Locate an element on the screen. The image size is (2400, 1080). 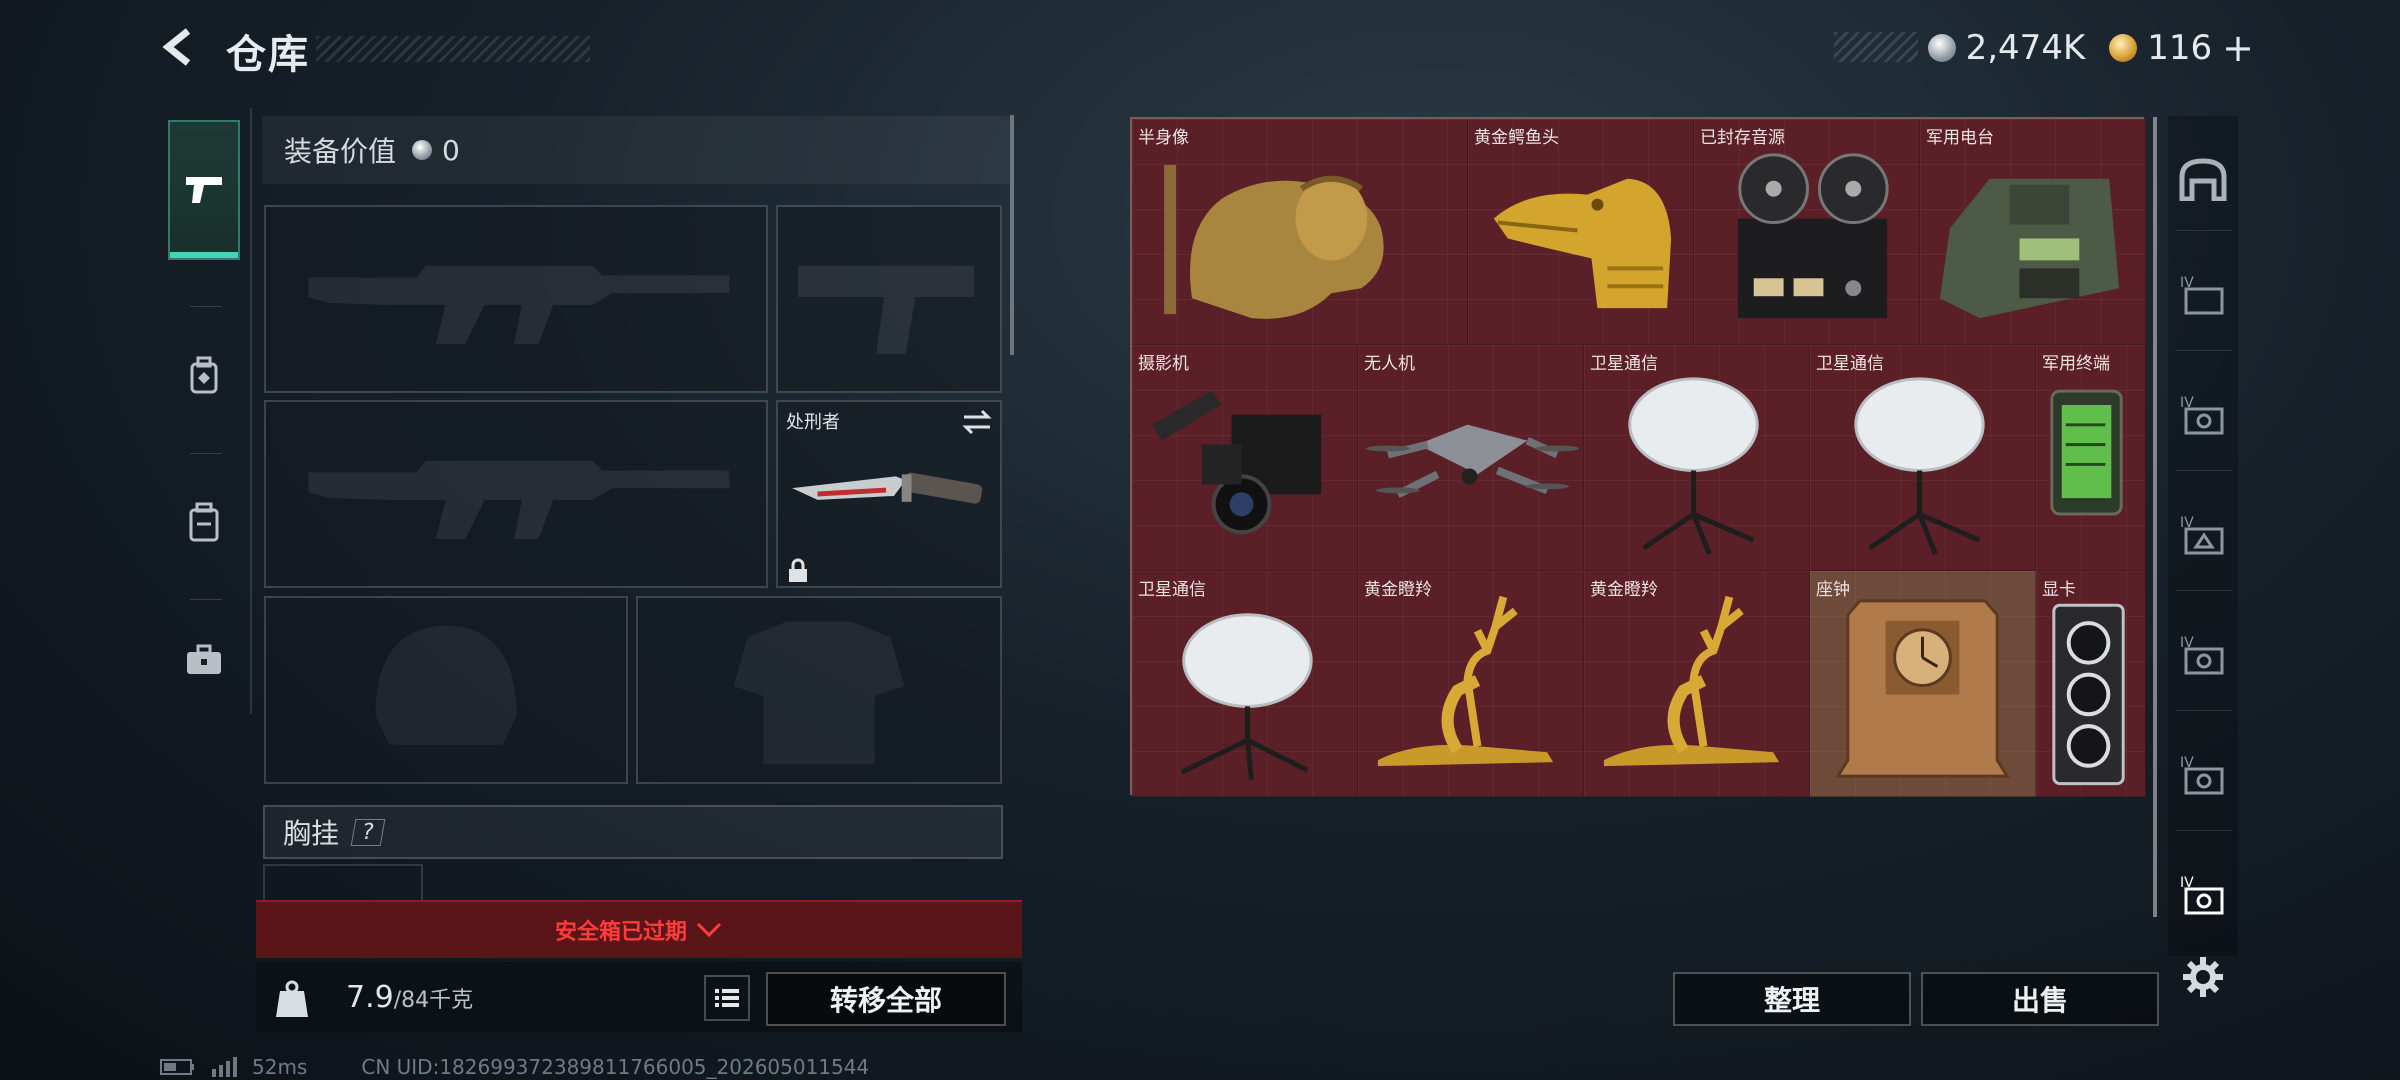
pistol-silhouette-icon is located at coordinates (886, 309).